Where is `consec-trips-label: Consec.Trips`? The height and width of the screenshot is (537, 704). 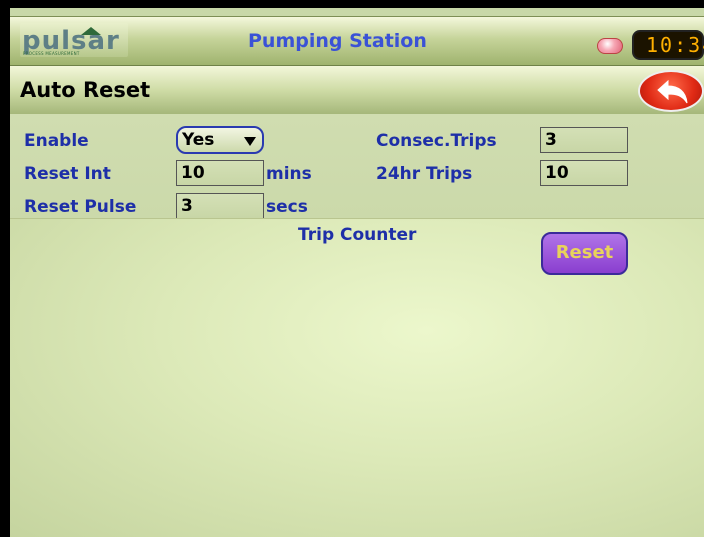 consec-trips-label: Consec.Trips is located at coordinates (436, 141).